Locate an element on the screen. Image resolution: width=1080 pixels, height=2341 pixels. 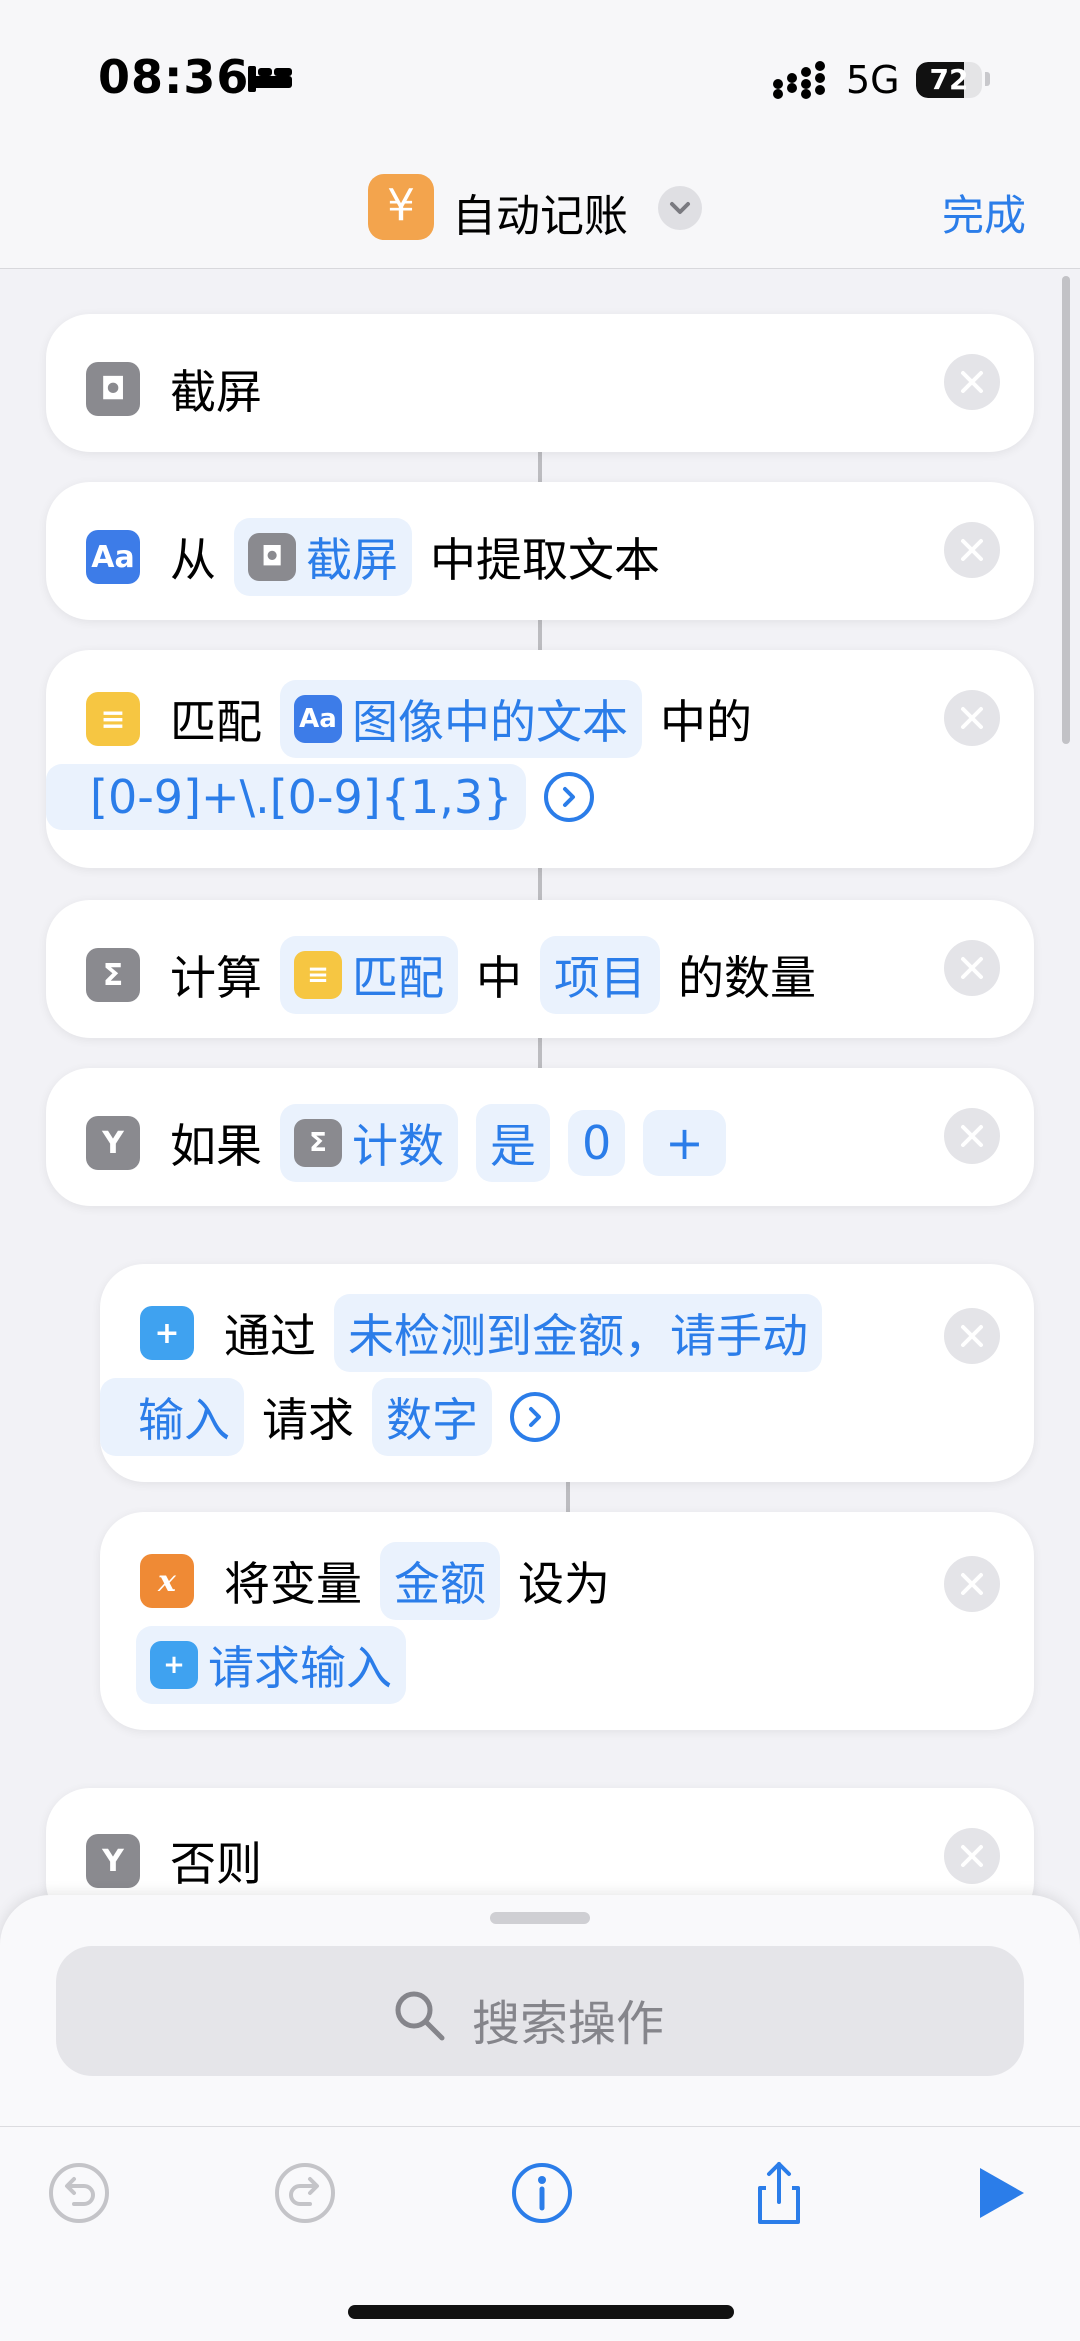
prompt-token: 未检测到金额，请手动 is located at coordinates (578, 1333).